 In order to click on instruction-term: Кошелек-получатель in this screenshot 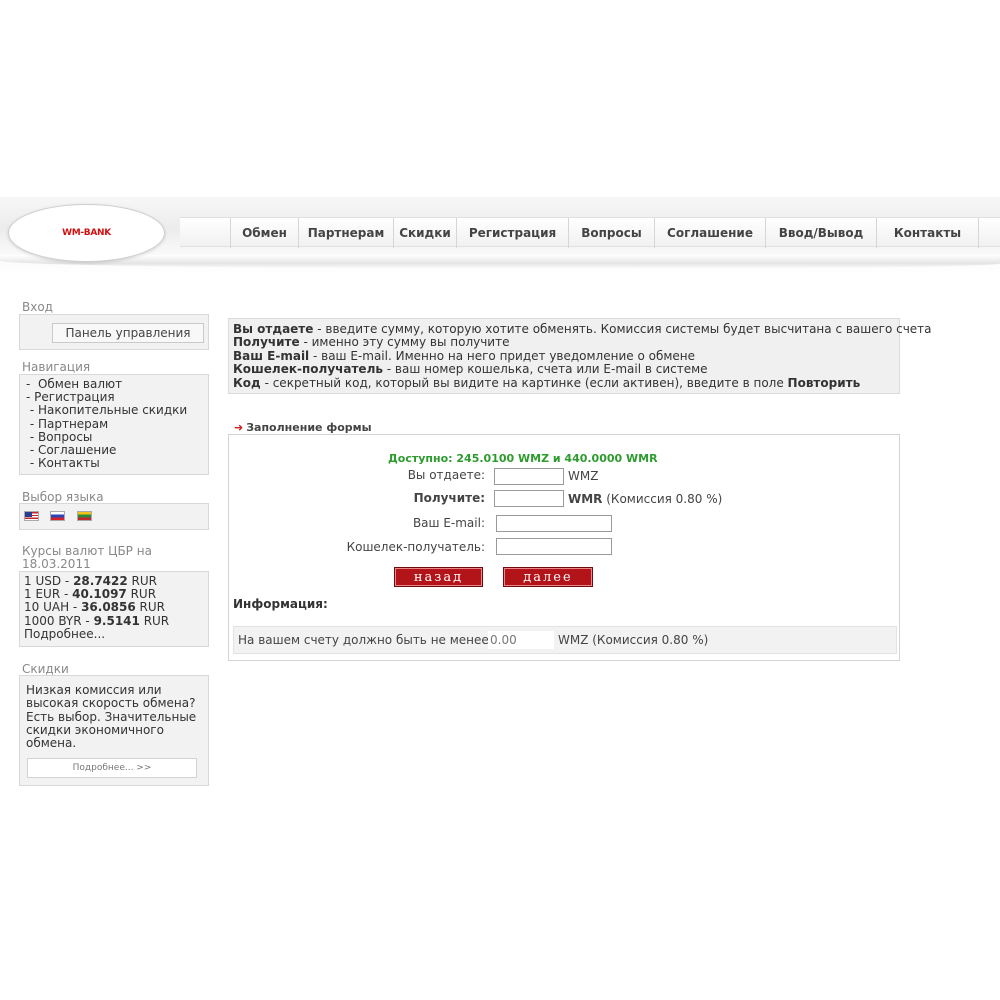, I will do `click(308, 369)`.